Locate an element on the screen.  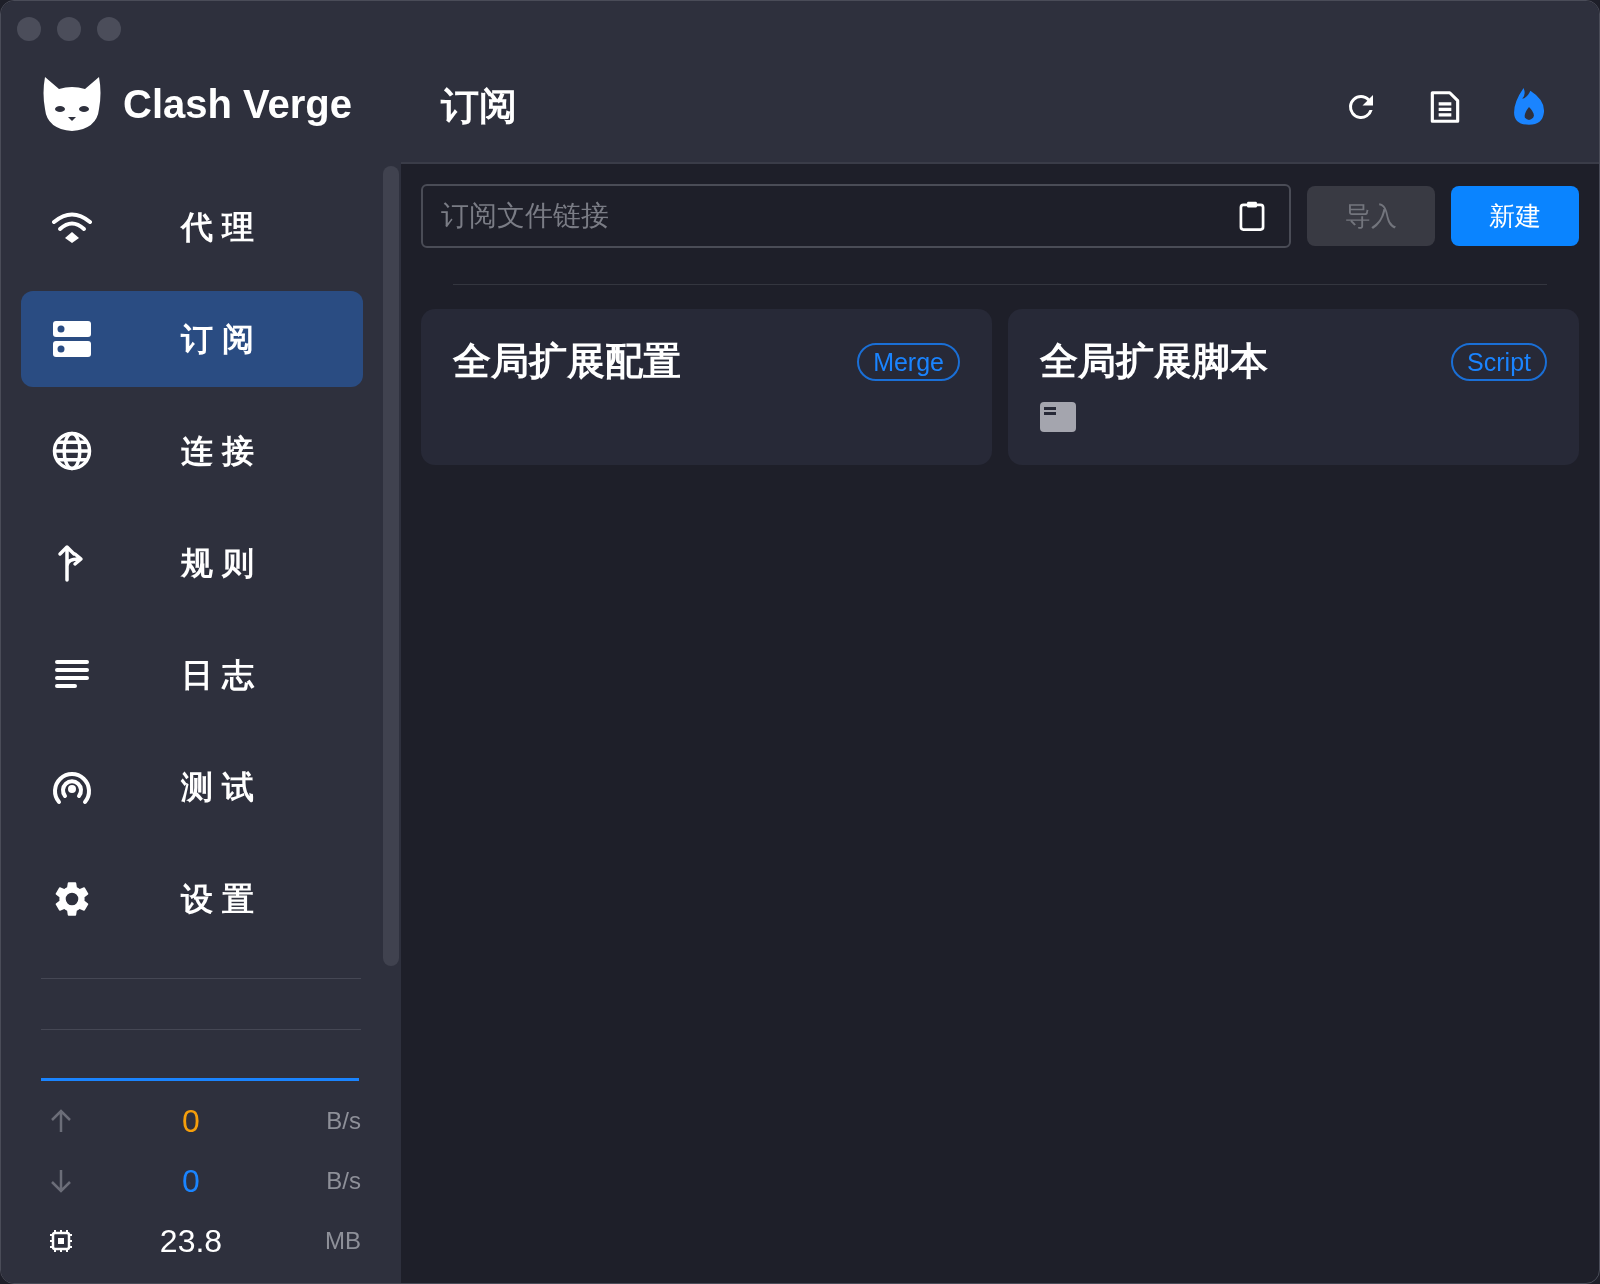
profile-card: 全局扩展脚本 Script is located at coordinates (1293, 387).